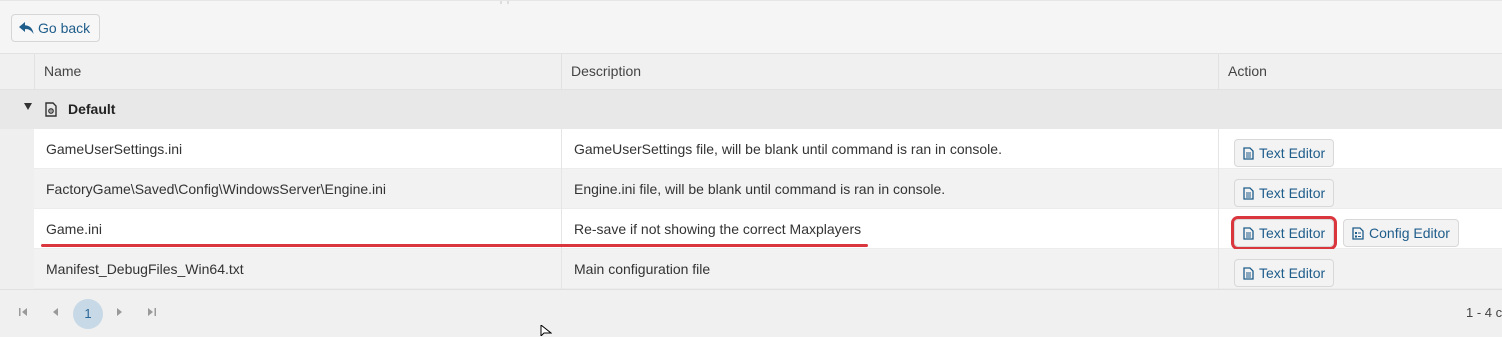  Describe the element at coordinates (145, 269) in the screenshot. I see `file-name: Manifest_DebugFiles_Win64.txt` at that location.